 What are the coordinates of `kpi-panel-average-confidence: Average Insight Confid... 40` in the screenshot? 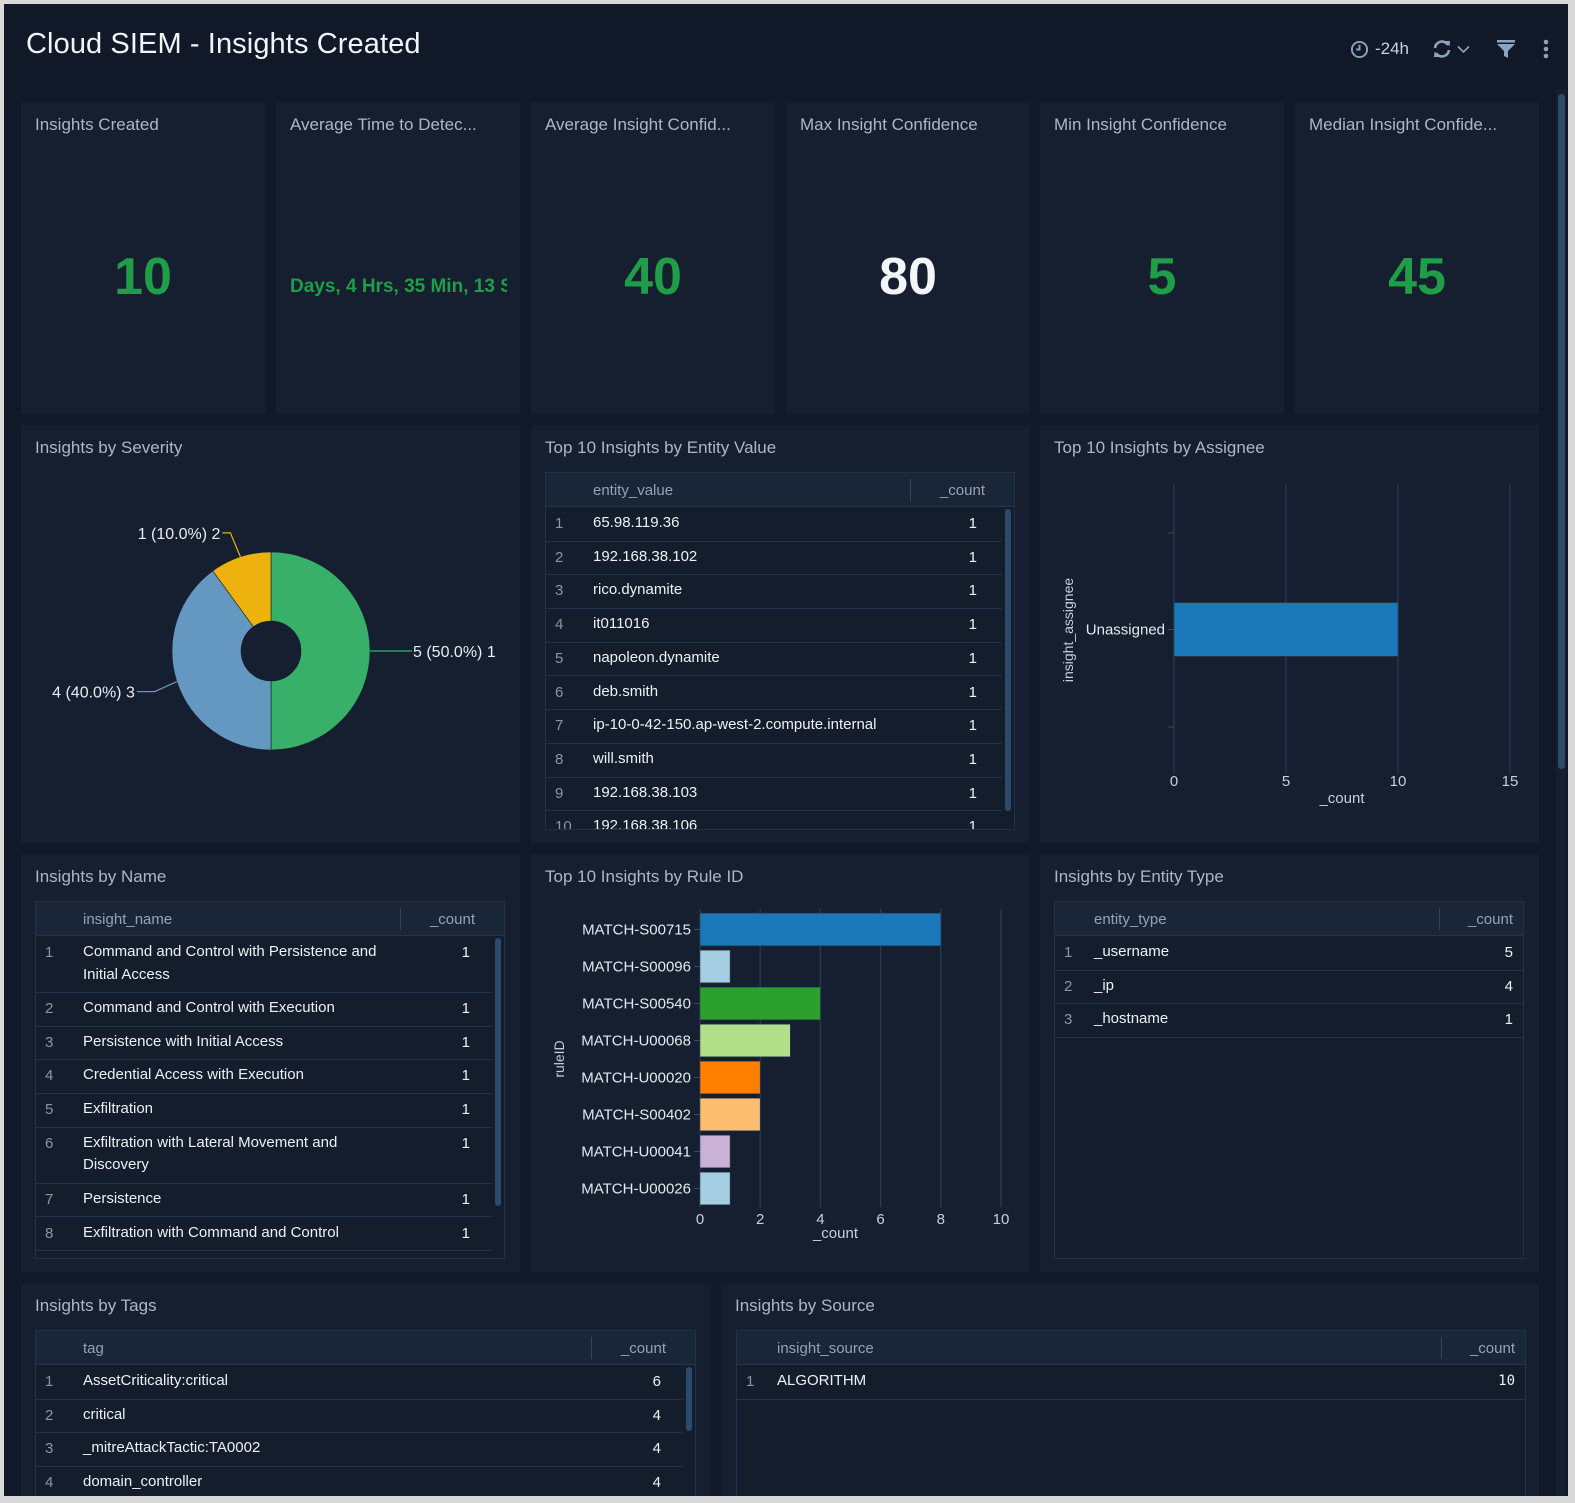 It's located at (653, 258).